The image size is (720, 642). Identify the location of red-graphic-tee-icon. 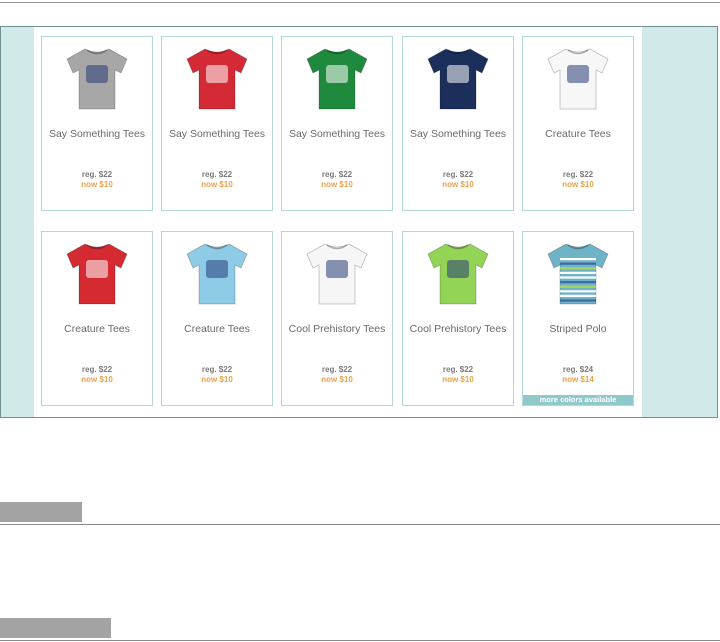
(217, 79).